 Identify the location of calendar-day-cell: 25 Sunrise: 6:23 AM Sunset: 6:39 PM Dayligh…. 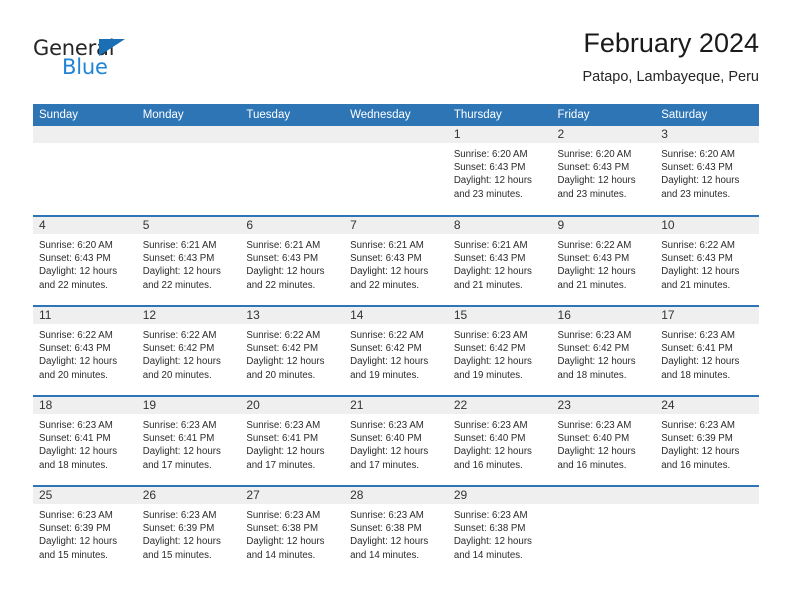
(85, 530).